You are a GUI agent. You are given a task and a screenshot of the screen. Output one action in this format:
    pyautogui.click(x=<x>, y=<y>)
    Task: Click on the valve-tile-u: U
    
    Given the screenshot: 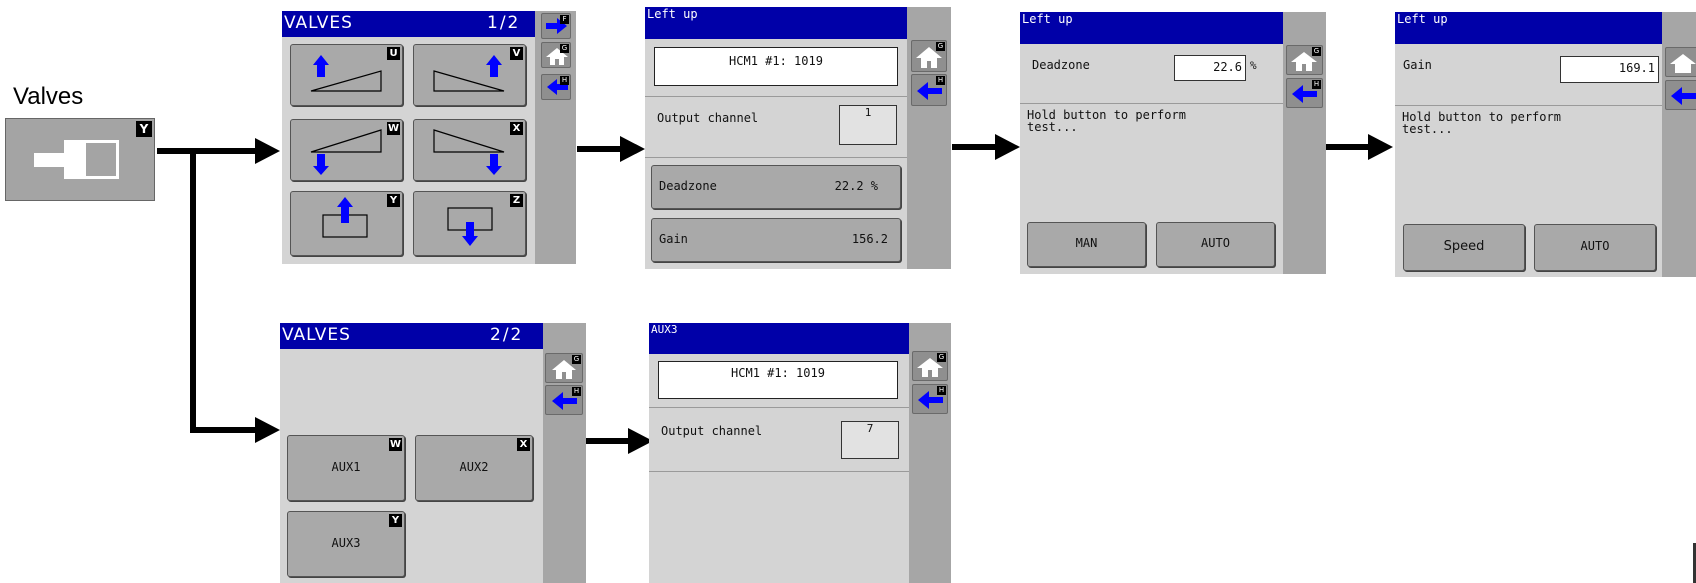 What is the action you would take?
    pyautogui.click(x=346, y=75)
    